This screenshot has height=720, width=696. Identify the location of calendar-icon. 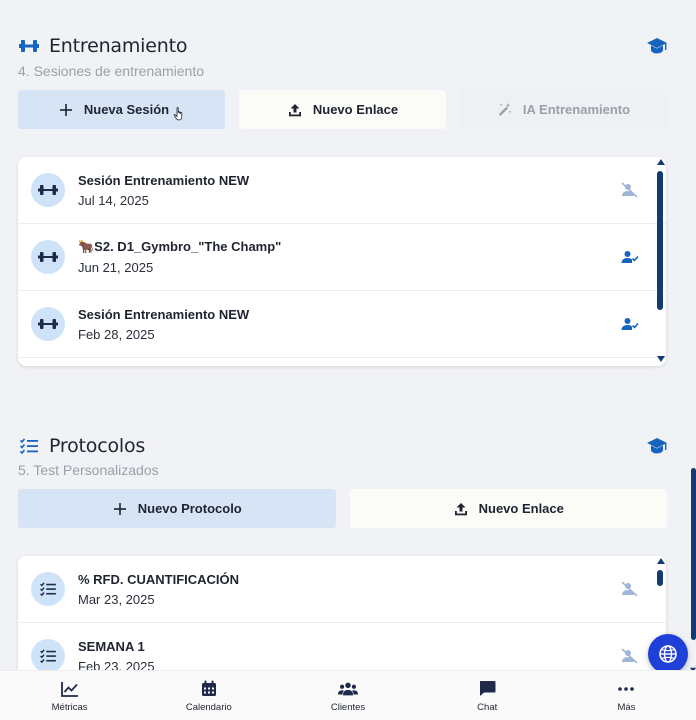
(209, 689).